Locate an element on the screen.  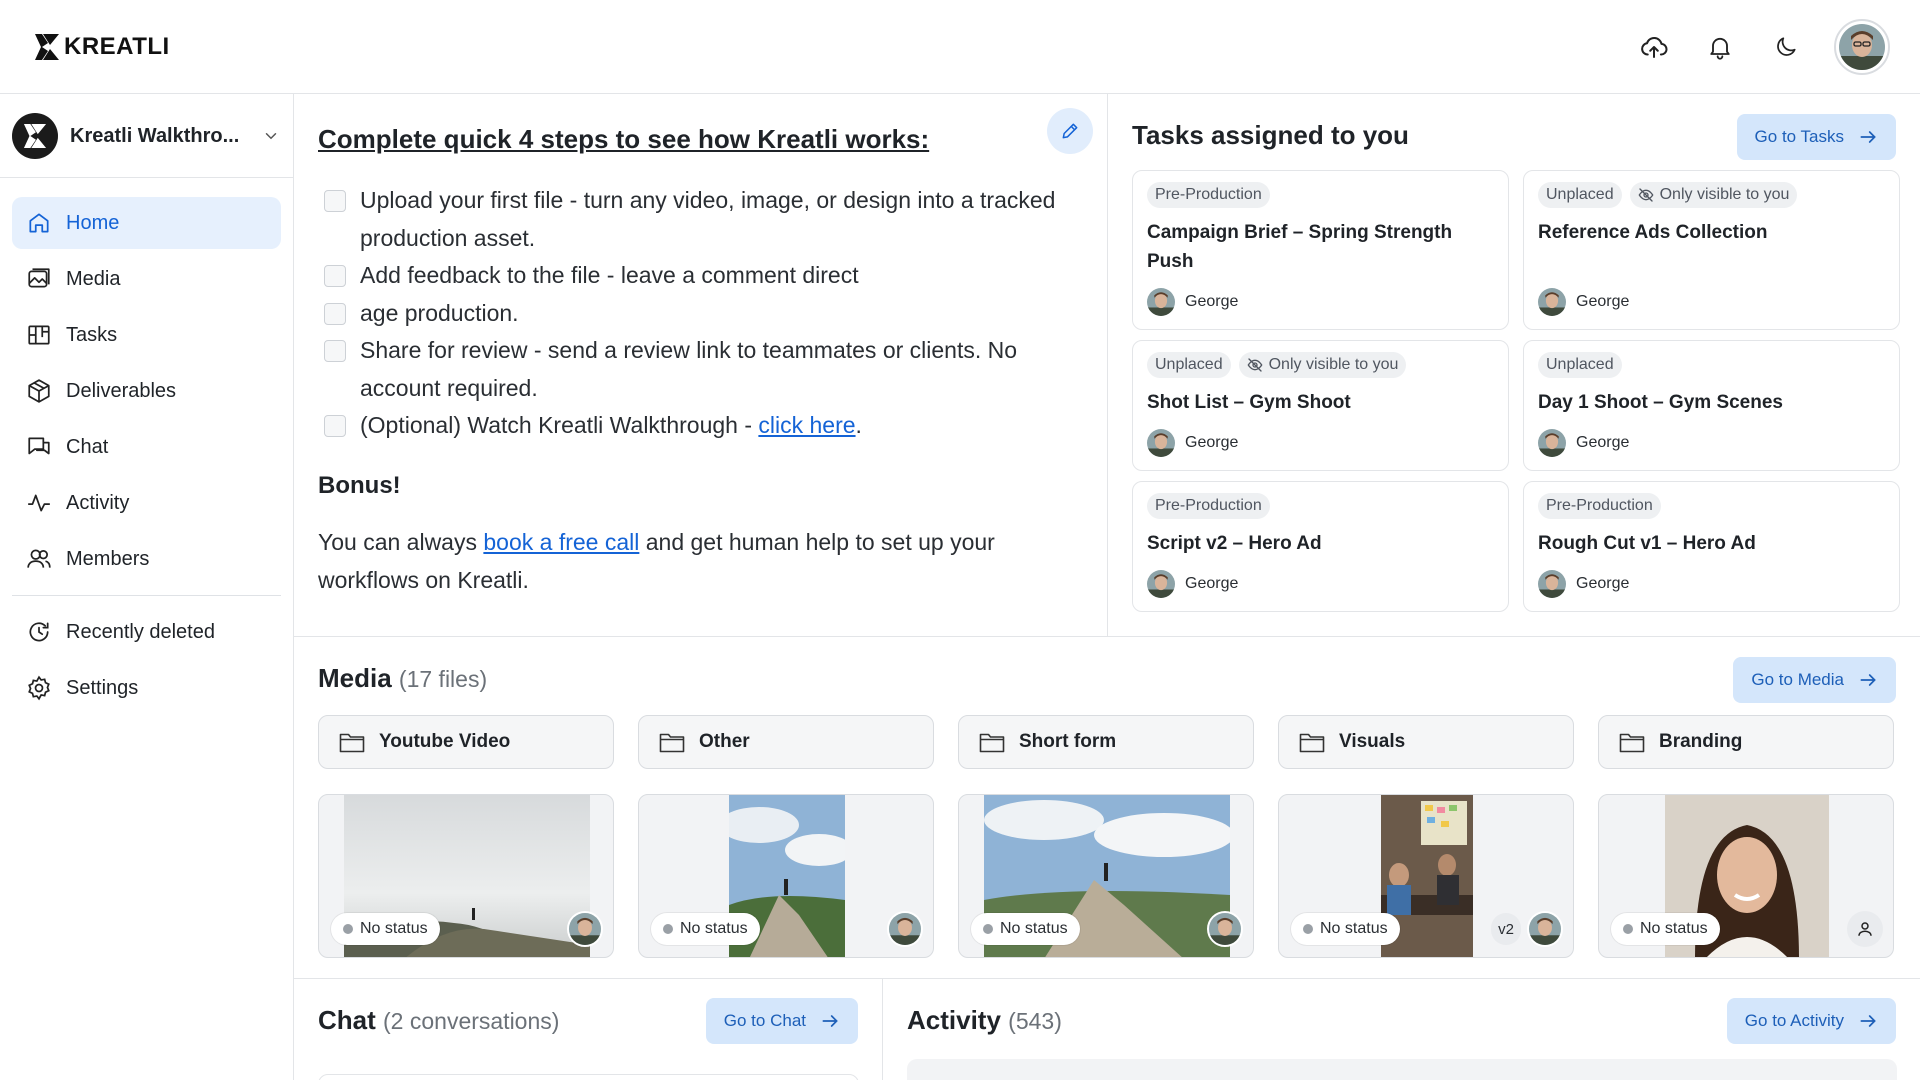
folder-branding: Branding is located at coordinates (1746, 742).